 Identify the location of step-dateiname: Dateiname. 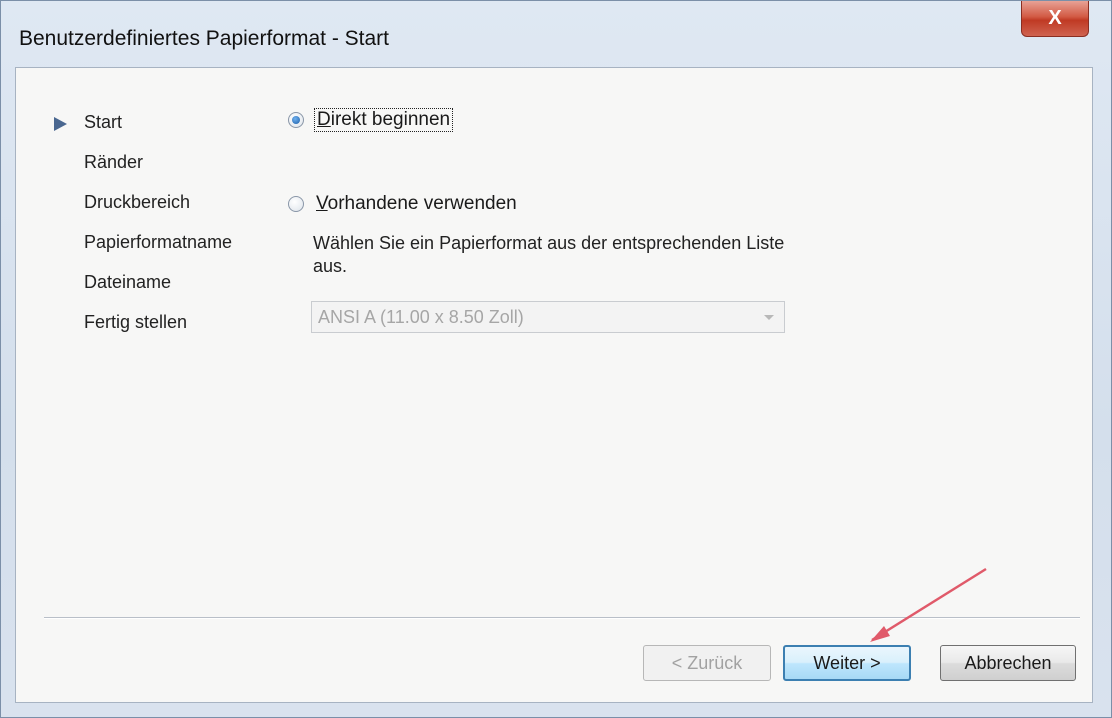
(143, 288).